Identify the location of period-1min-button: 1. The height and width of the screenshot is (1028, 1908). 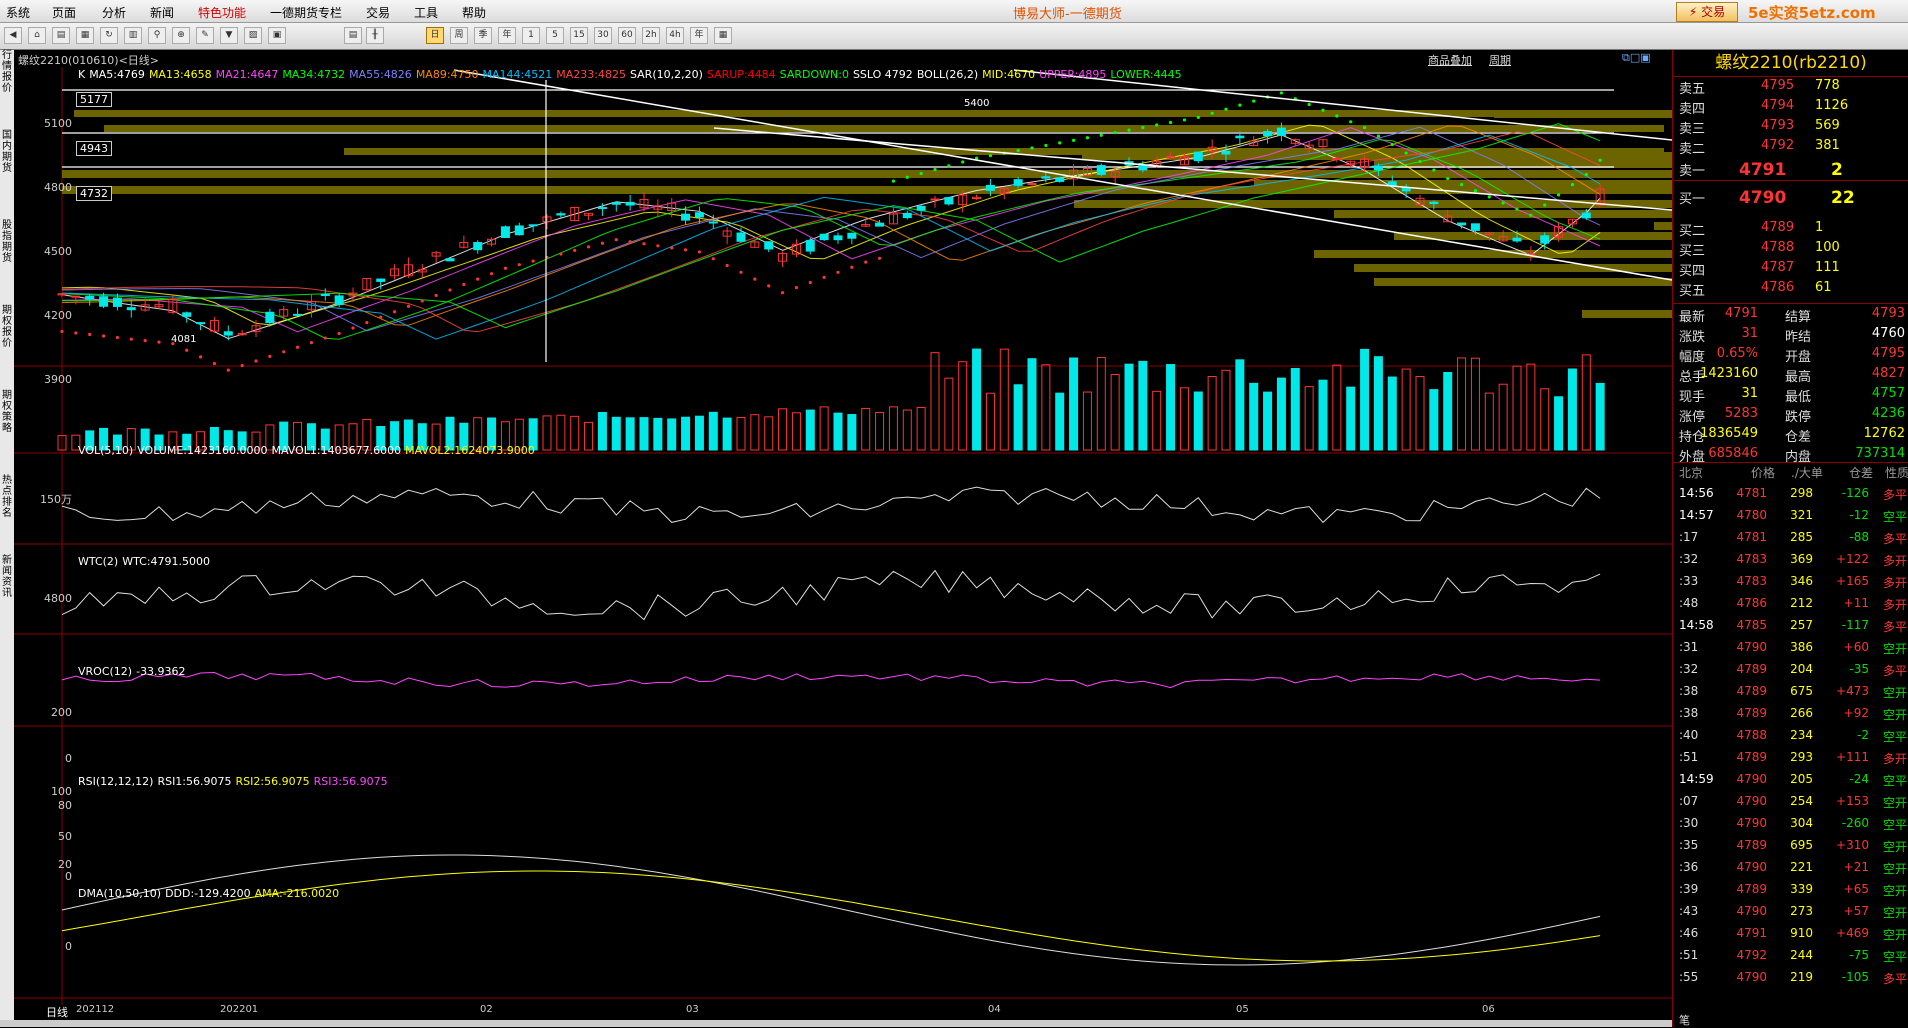
(531, 35).